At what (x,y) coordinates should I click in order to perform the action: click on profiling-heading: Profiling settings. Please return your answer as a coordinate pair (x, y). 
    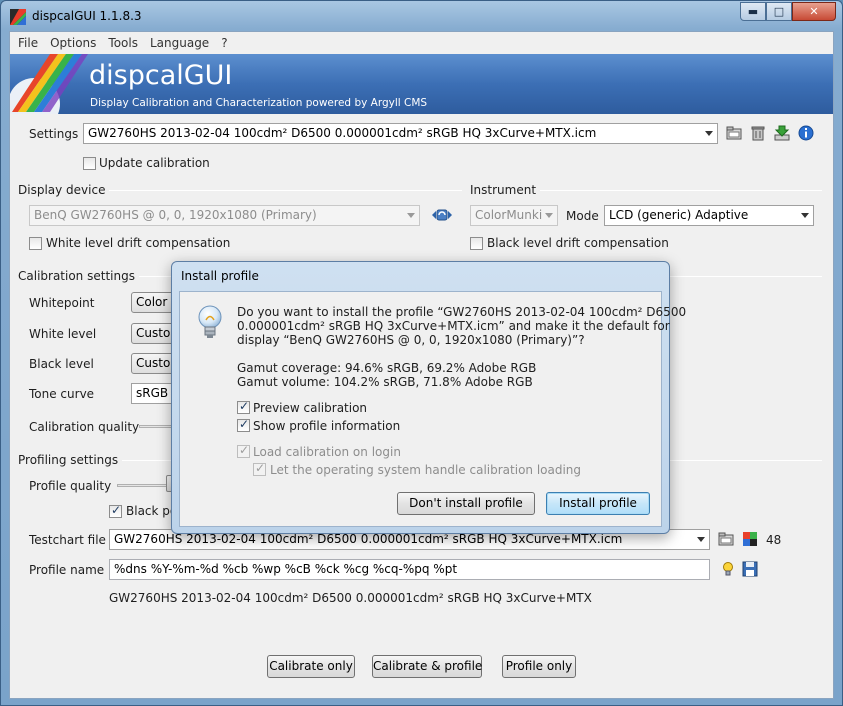
    Looking at the image, I should click on (70, 460).